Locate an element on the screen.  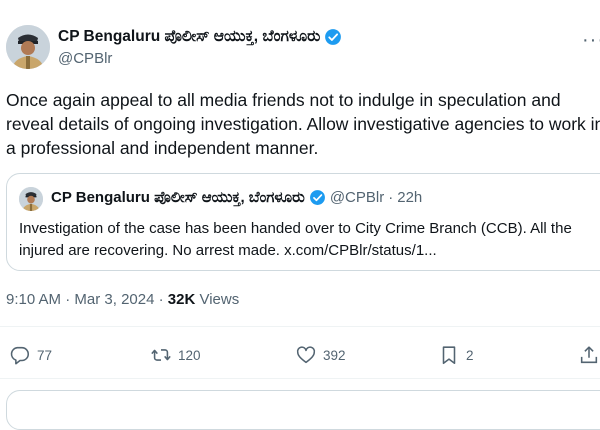
reply-count: 77 is located at coordinates (45, 355).